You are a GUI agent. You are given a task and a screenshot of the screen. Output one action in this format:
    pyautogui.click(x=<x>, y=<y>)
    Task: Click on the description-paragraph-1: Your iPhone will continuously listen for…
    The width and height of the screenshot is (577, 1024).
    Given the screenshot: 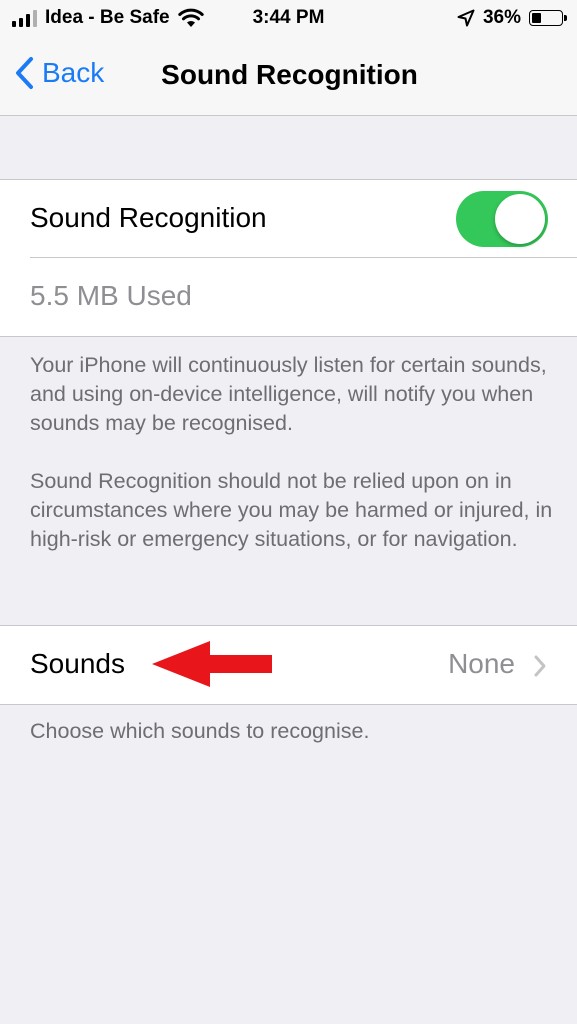 What is the action you would take?
    pyautogui.click(x=288, y=394)
    